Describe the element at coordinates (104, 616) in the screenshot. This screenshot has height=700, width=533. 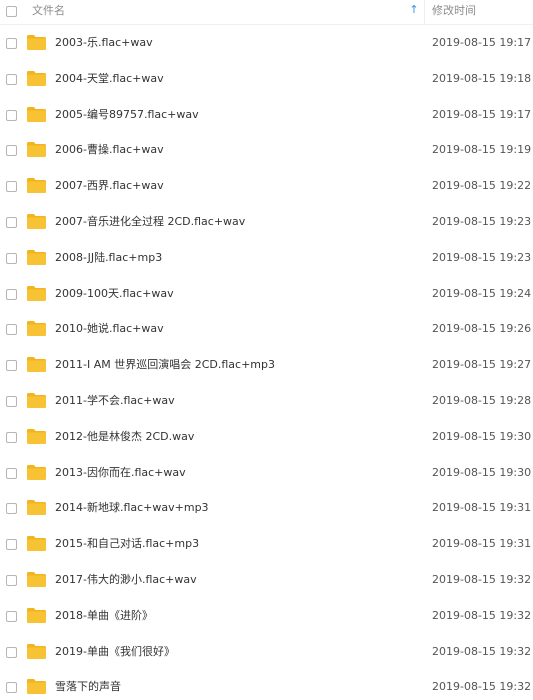
I see `file-name: 2018-单曲《进阶》` at that location.